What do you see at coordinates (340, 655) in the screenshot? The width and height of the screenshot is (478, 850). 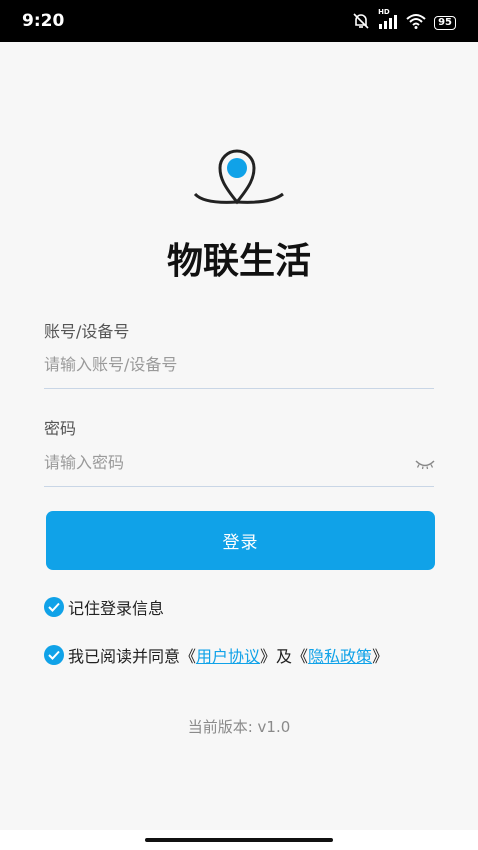 I see `privacy-policy-link: 隐私政策` at bounding box center [340, 655].